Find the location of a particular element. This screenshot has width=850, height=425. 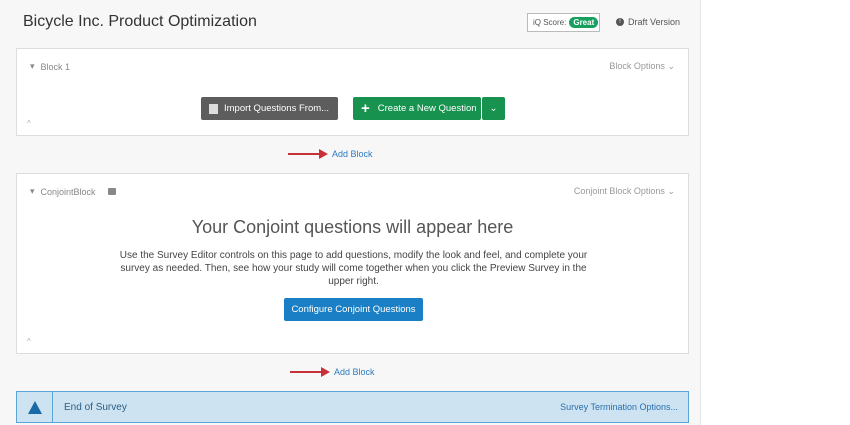

draft-version: ! Draft Version is located at coordinates (648, 22).